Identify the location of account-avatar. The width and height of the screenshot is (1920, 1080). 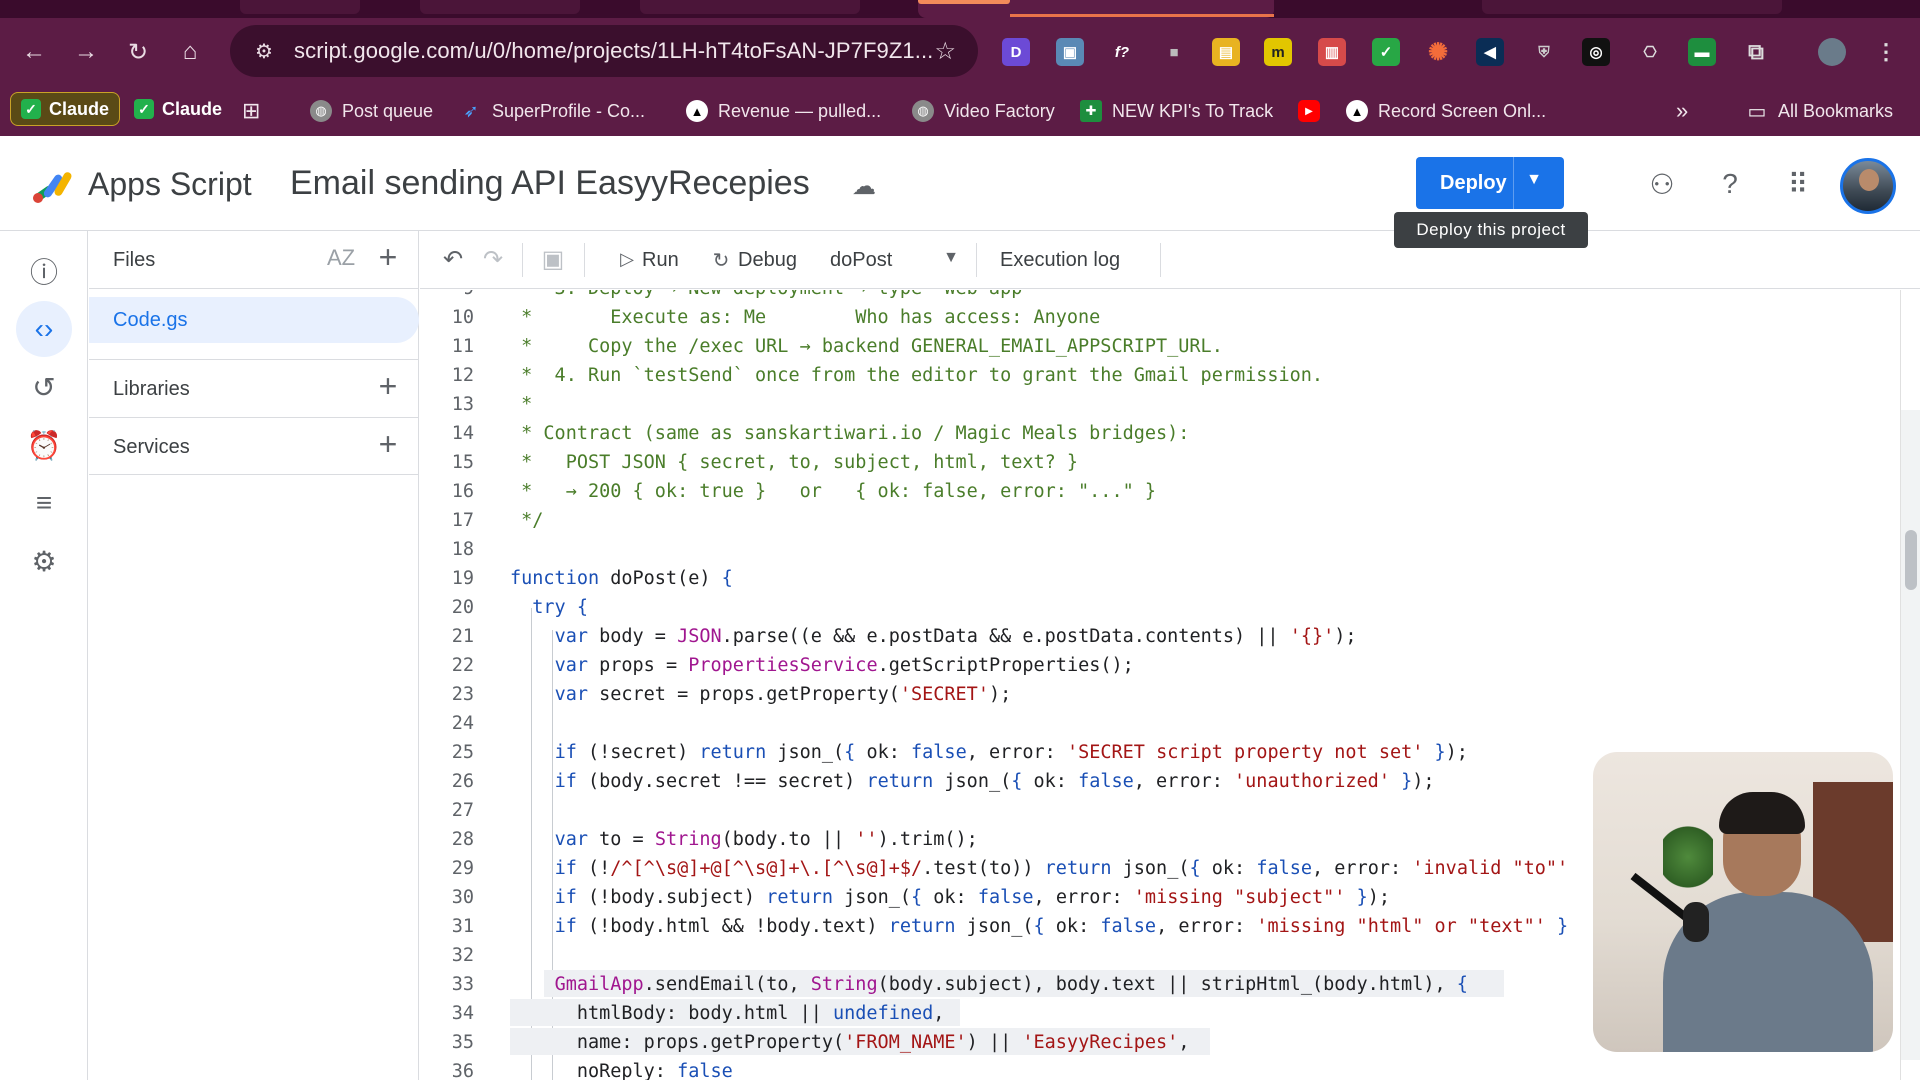
(1868, 186).